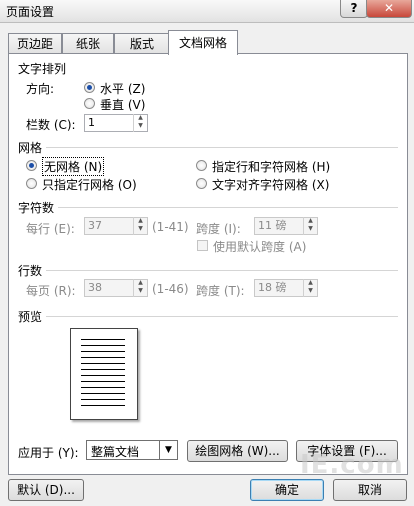 The image size is (414, 506). I want to click on no-grid-label: 无网格 (N), so click(73, 166).